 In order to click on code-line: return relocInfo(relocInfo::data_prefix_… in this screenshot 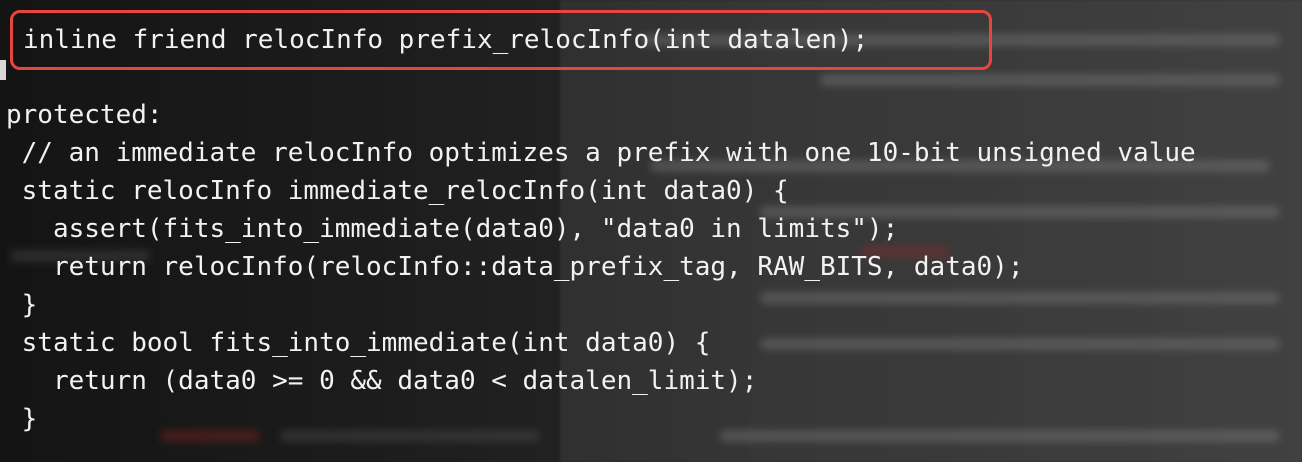, I will do `click(515, 267)`.